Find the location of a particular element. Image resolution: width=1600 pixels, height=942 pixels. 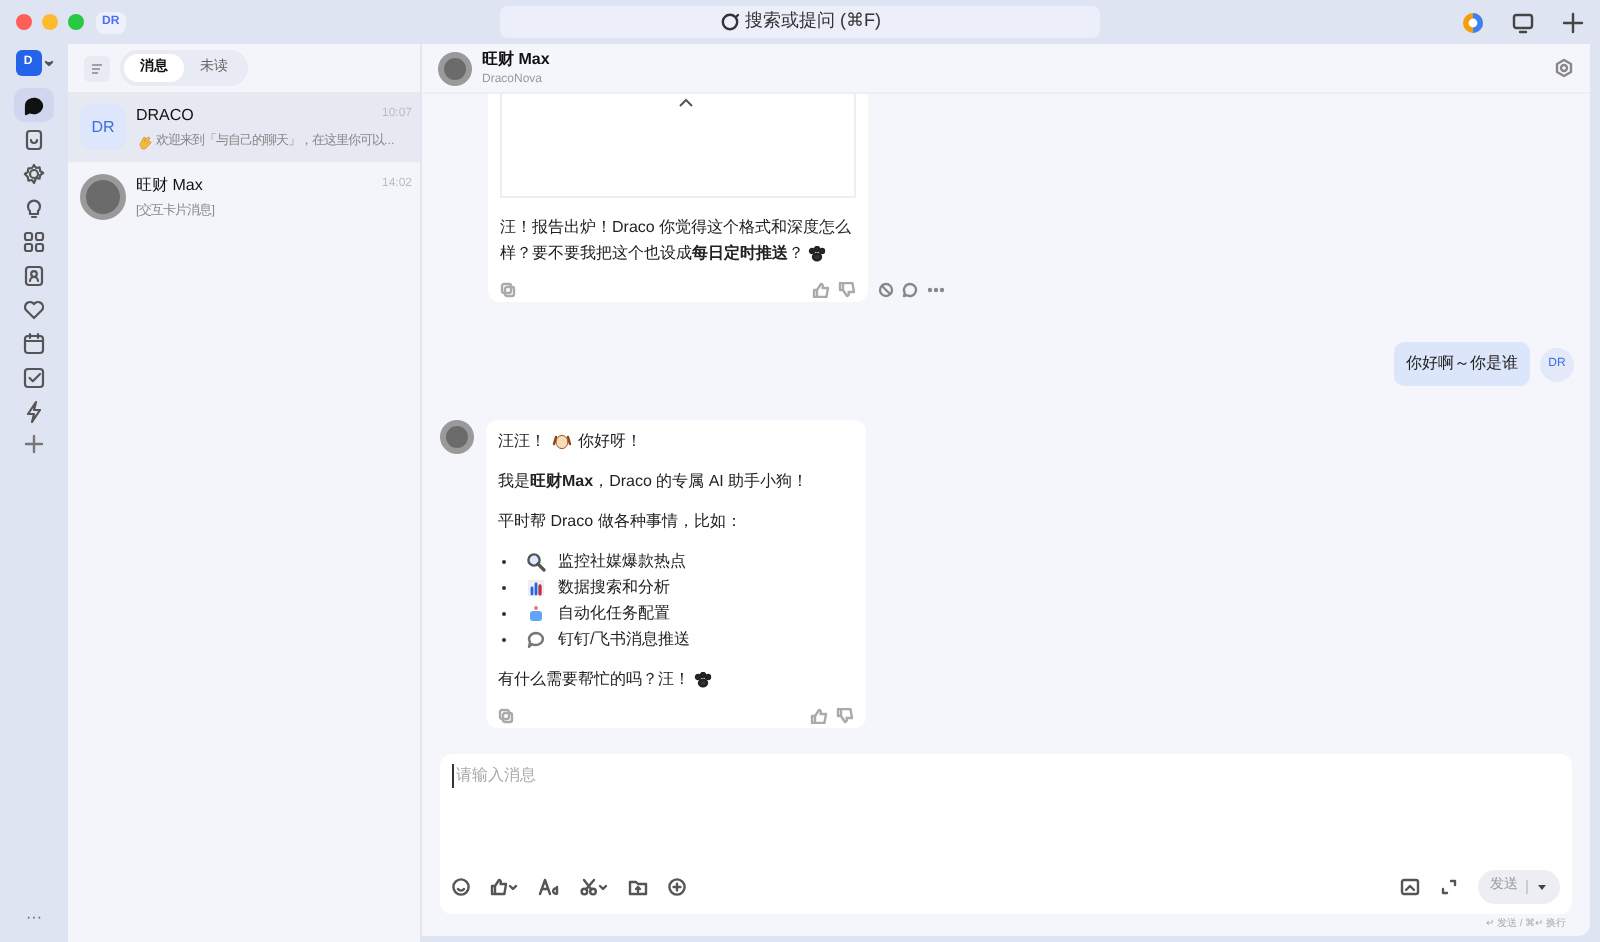

screenshot-icon is located at coordinates (1410, 886).